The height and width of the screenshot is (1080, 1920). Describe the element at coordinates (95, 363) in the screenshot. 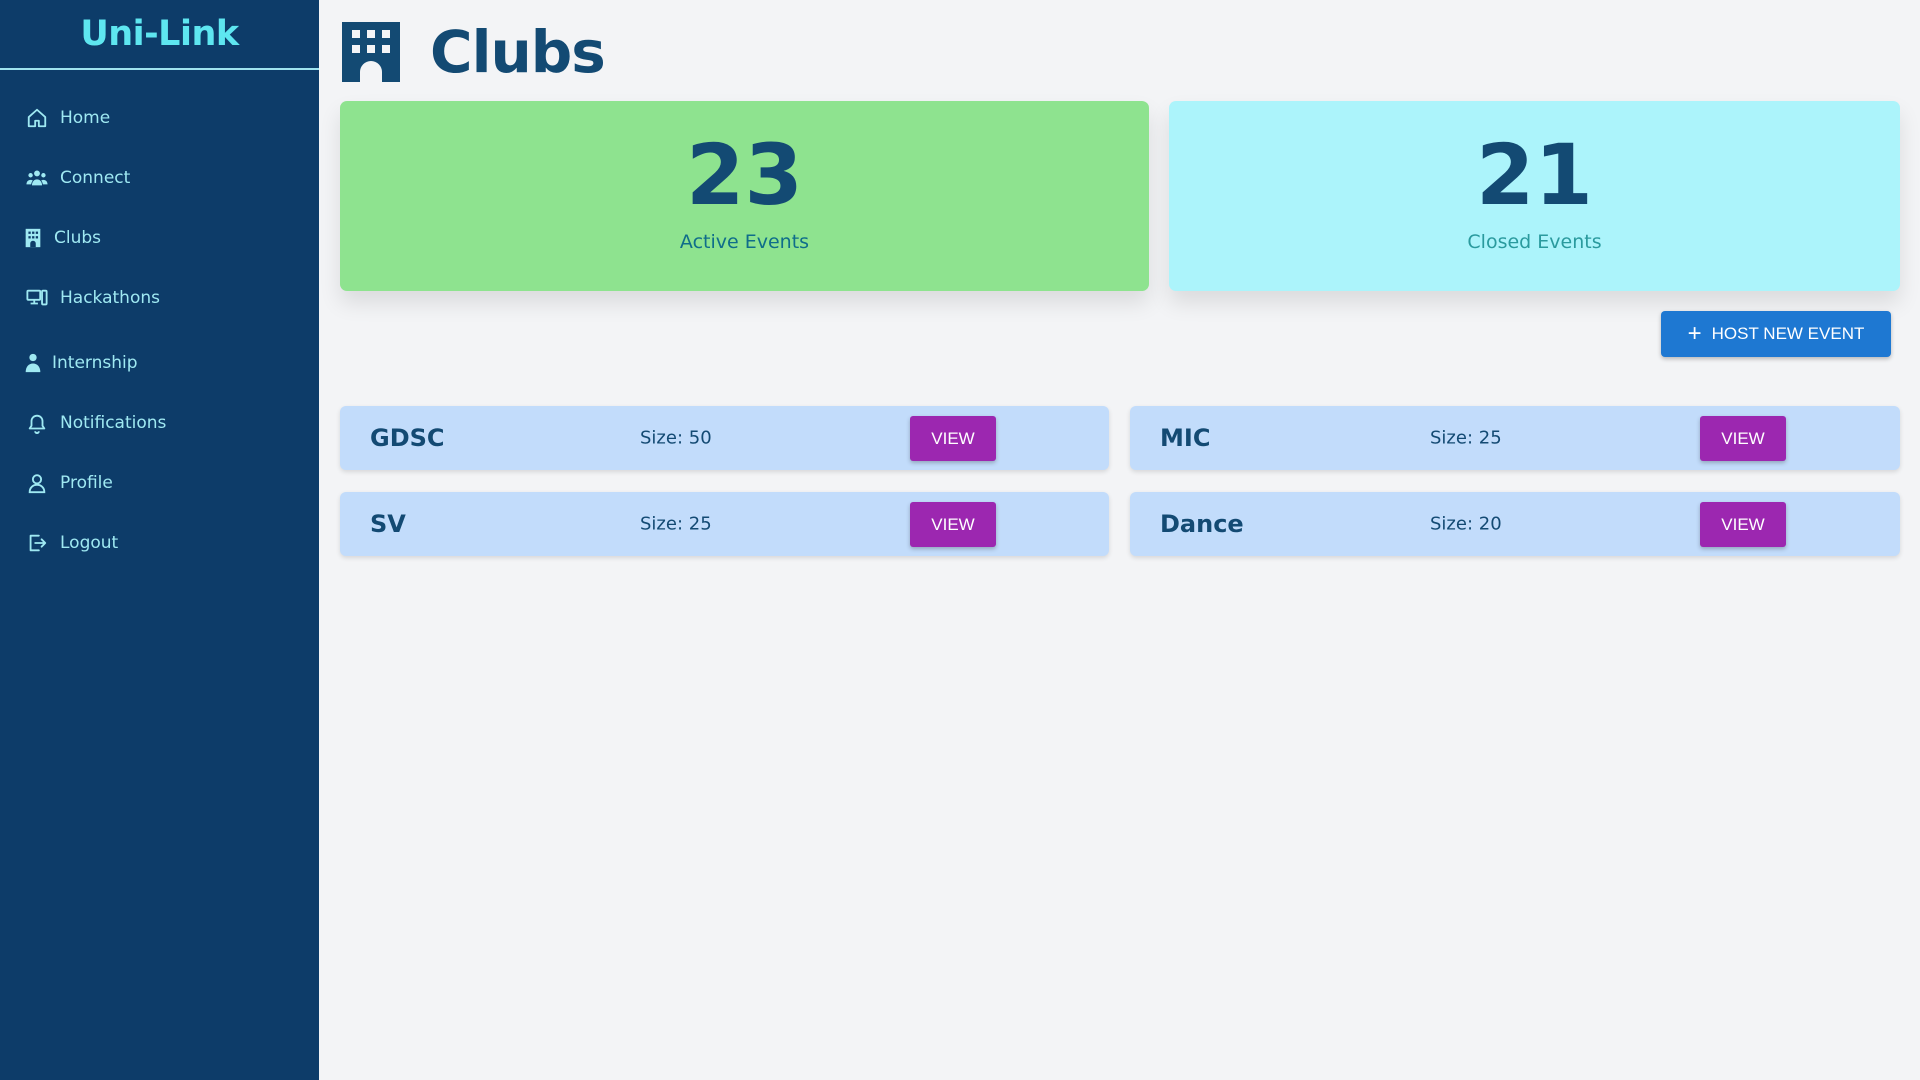

I see `sidebar-item-label: Internship` at that location.